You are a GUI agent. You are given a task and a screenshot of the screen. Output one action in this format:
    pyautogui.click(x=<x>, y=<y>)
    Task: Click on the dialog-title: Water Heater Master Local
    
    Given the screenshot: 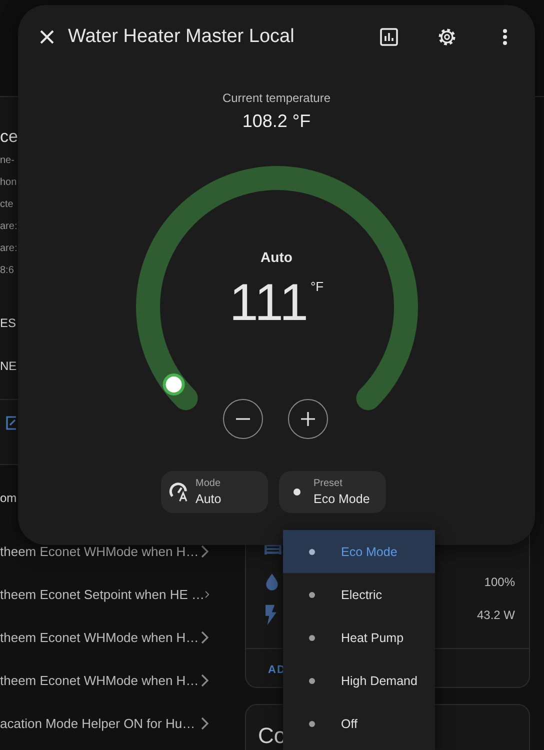 What is the action you would take?
    pyautogui.click(x=182, y=37)
    